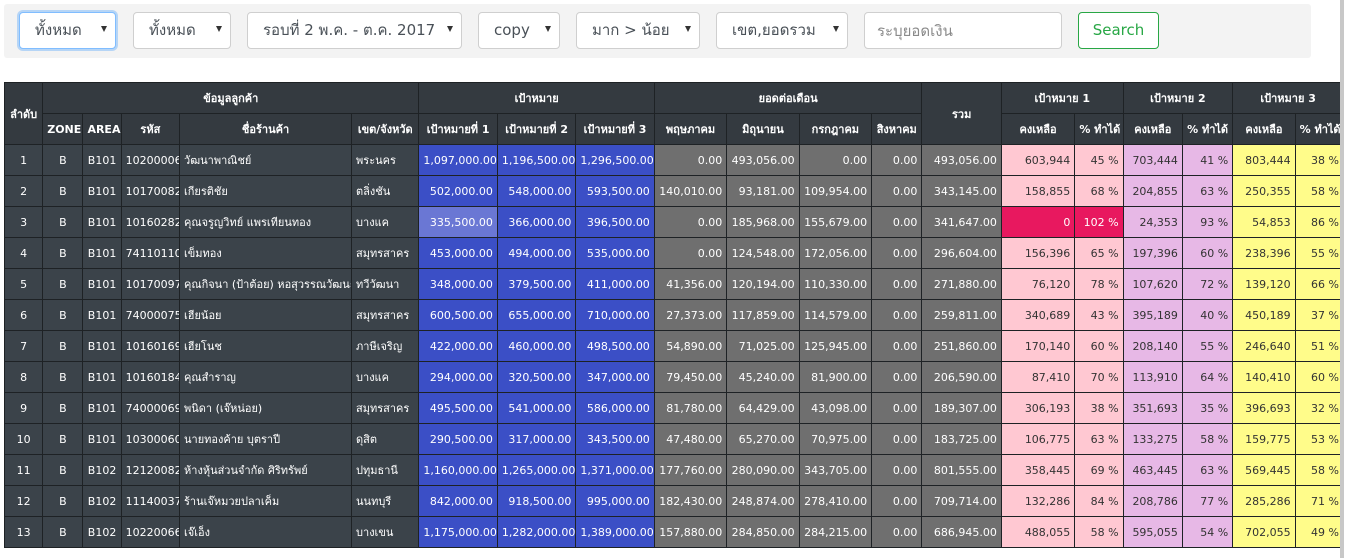  I want to click on sort-select-value: มาก > น้อย, so click(631, 30).